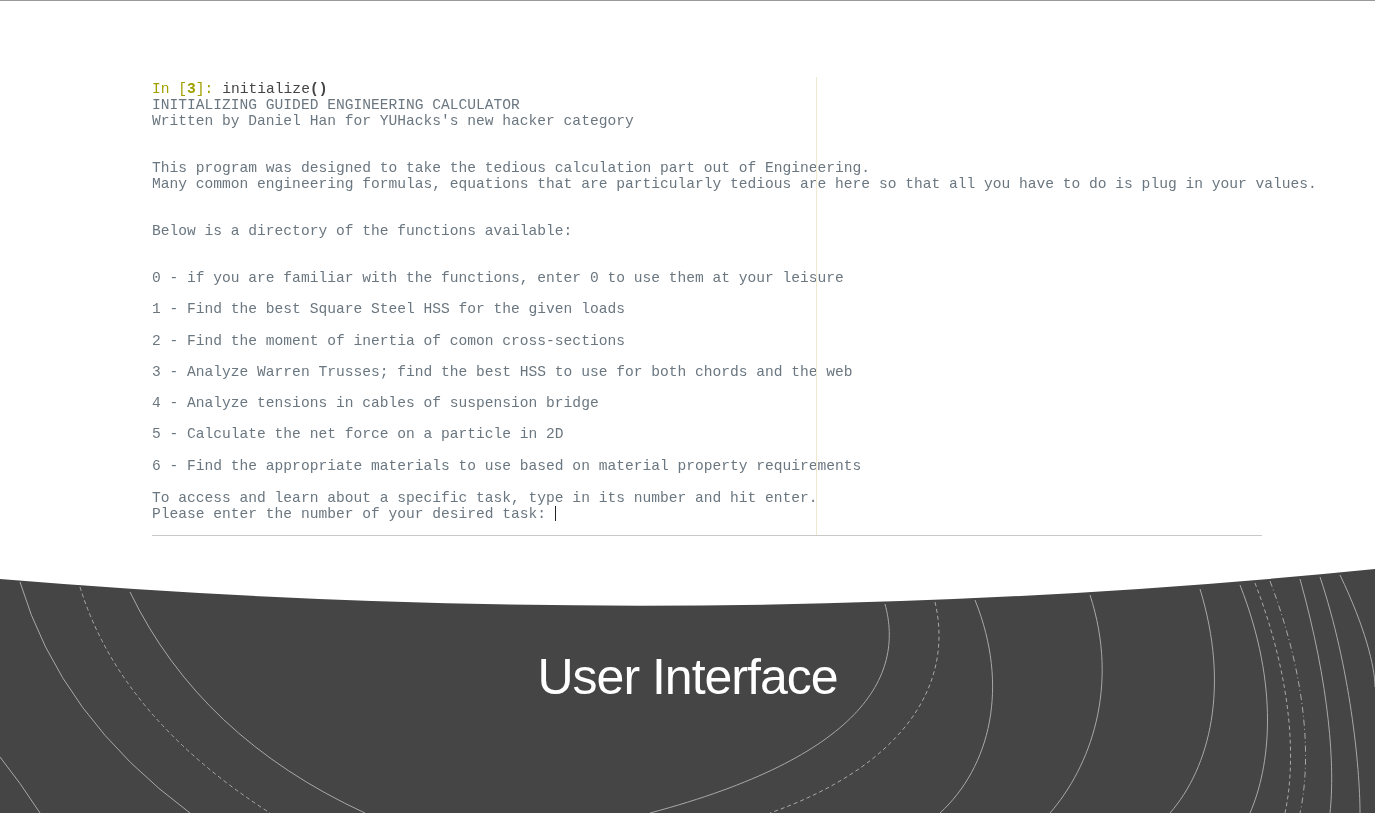 The width and height of the screenshot is (1375, 813). What do you see at coordinates (388, 309) in the screenshot?
I see `option-line: 1 - Find the best Square Steel HSS for the given loads` at bounding box center [388, 309].